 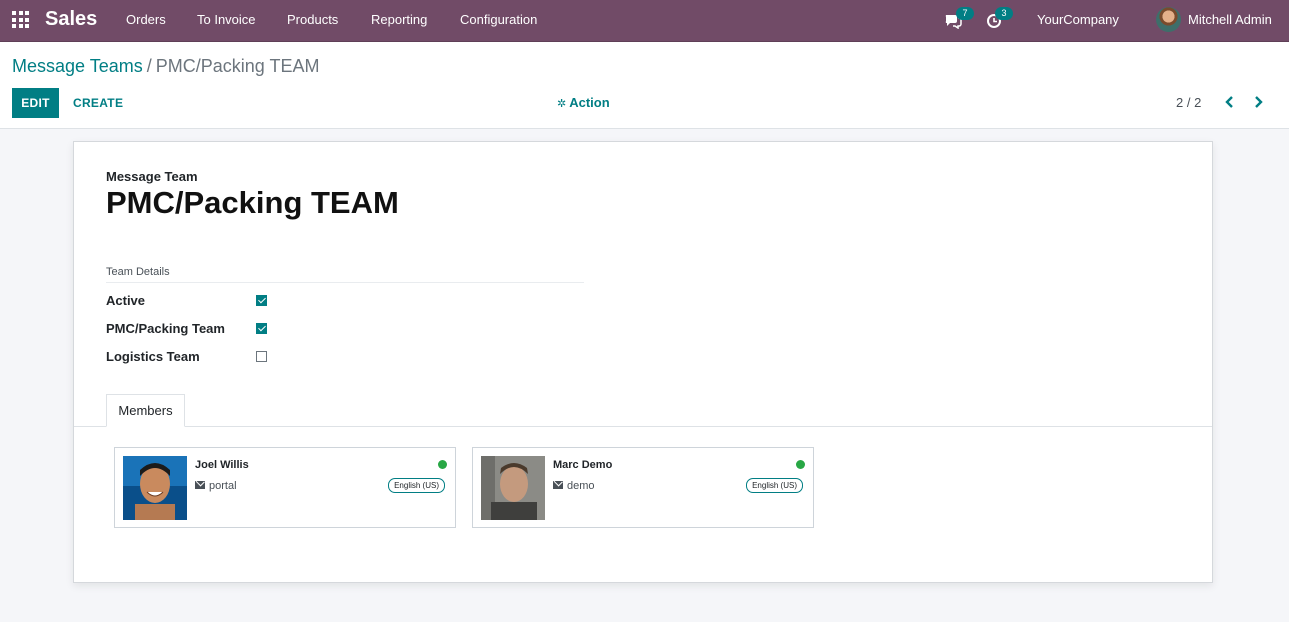 I want to click on company-switcher: YourCompany, so click(x=1078, y=19).